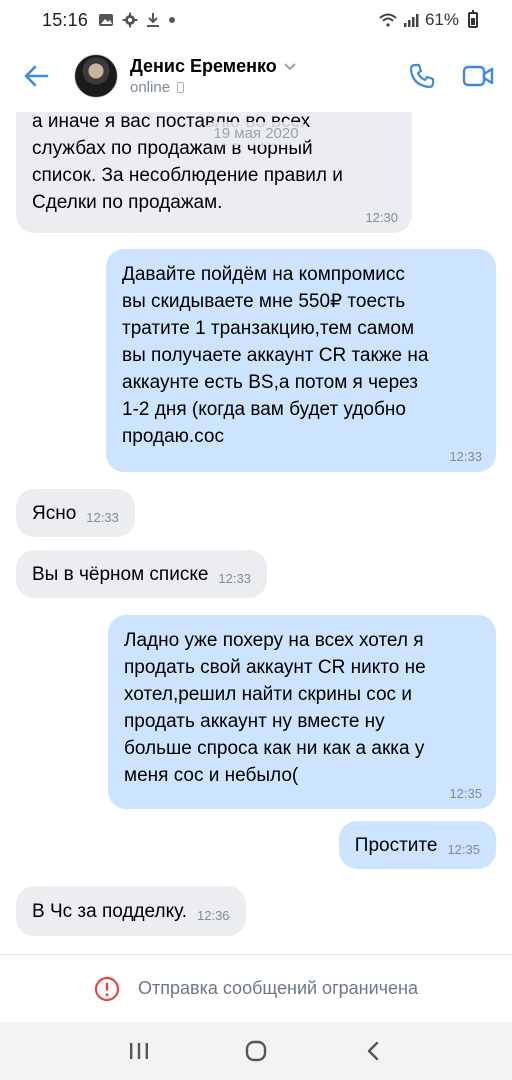 The height and width of the screenshot is (1080, 512). Describe the element at coordinates (278, 988) in the screenshot. I see `restricted-text: Отправка сообщений ограничена` at that location.